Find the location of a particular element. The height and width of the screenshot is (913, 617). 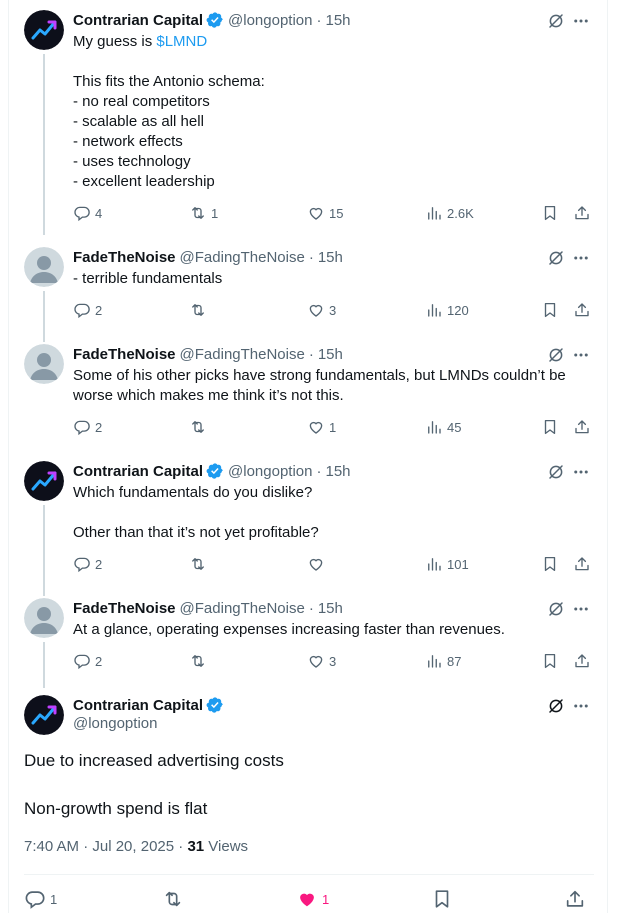

views-button: 45 is located at coordinates (443, 427).